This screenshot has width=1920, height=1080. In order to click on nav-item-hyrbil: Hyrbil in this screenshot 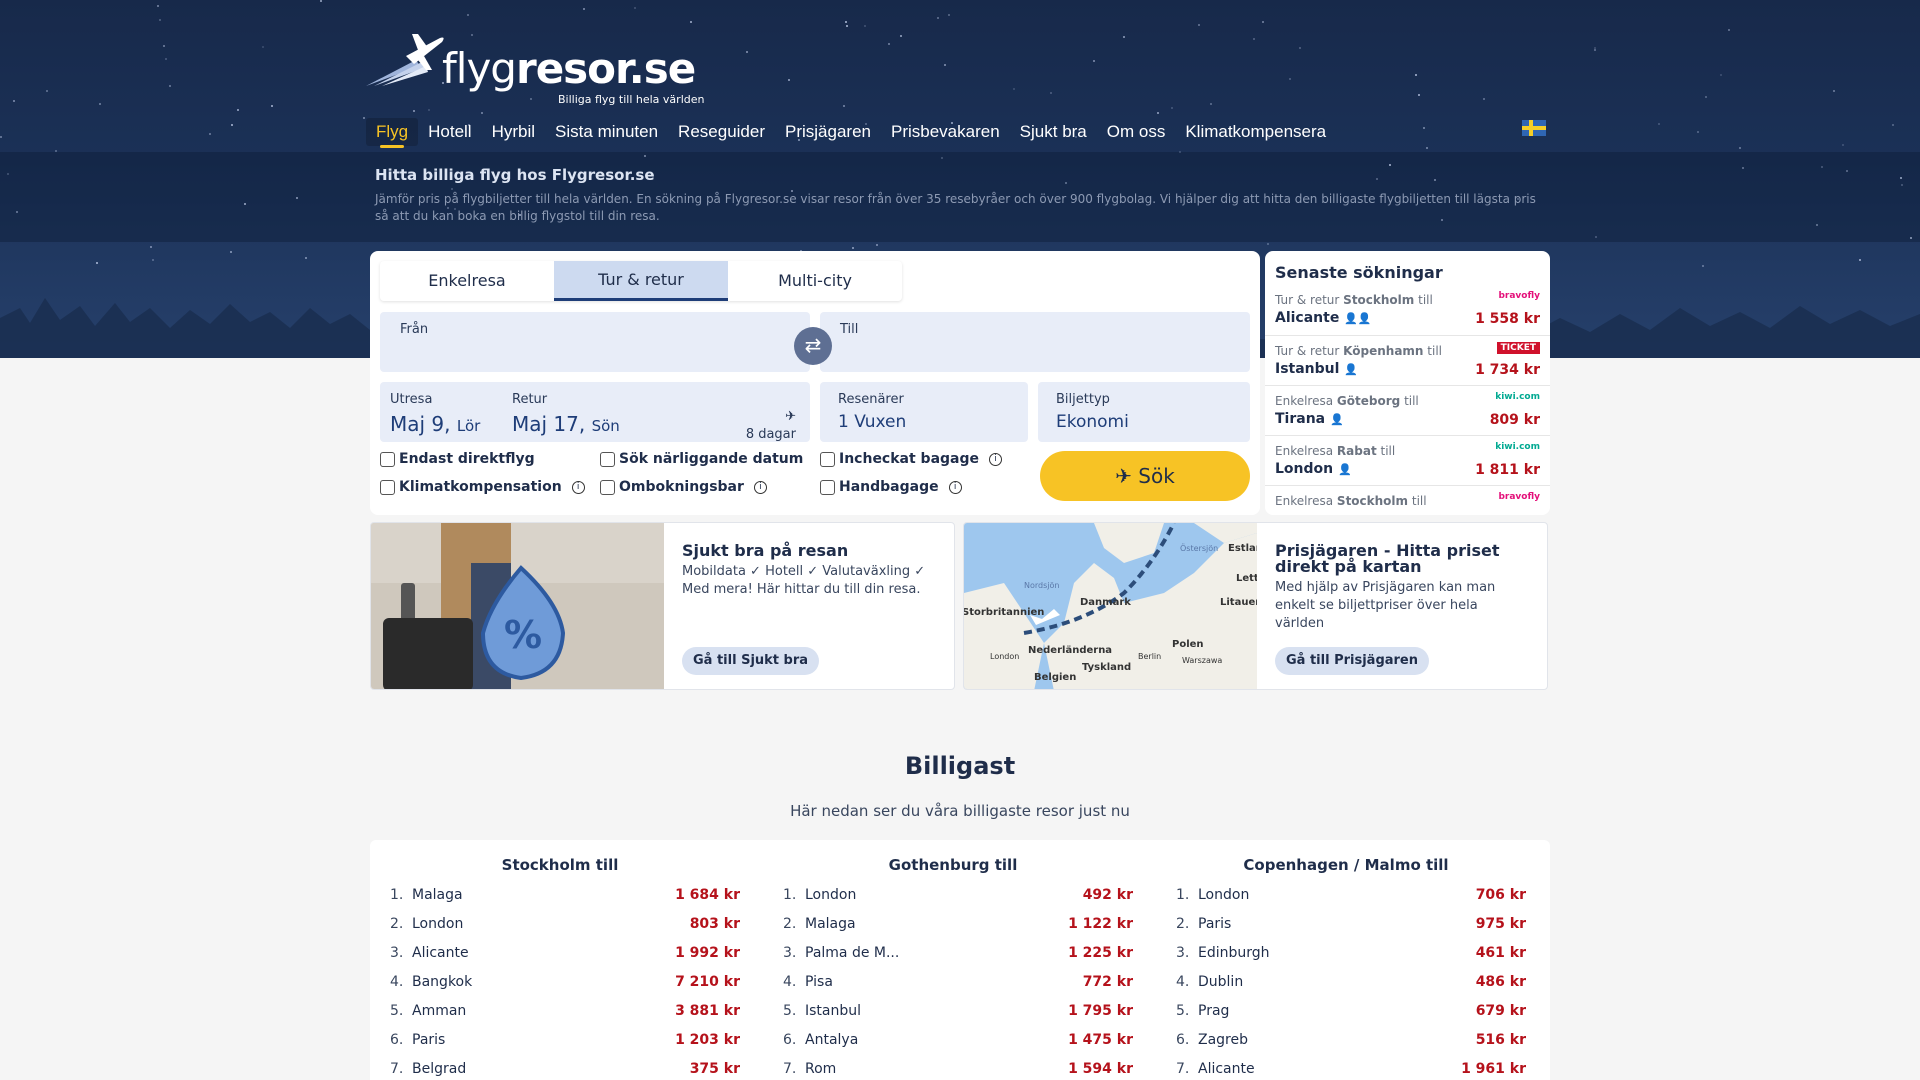, I will do `click(513, 132)`.